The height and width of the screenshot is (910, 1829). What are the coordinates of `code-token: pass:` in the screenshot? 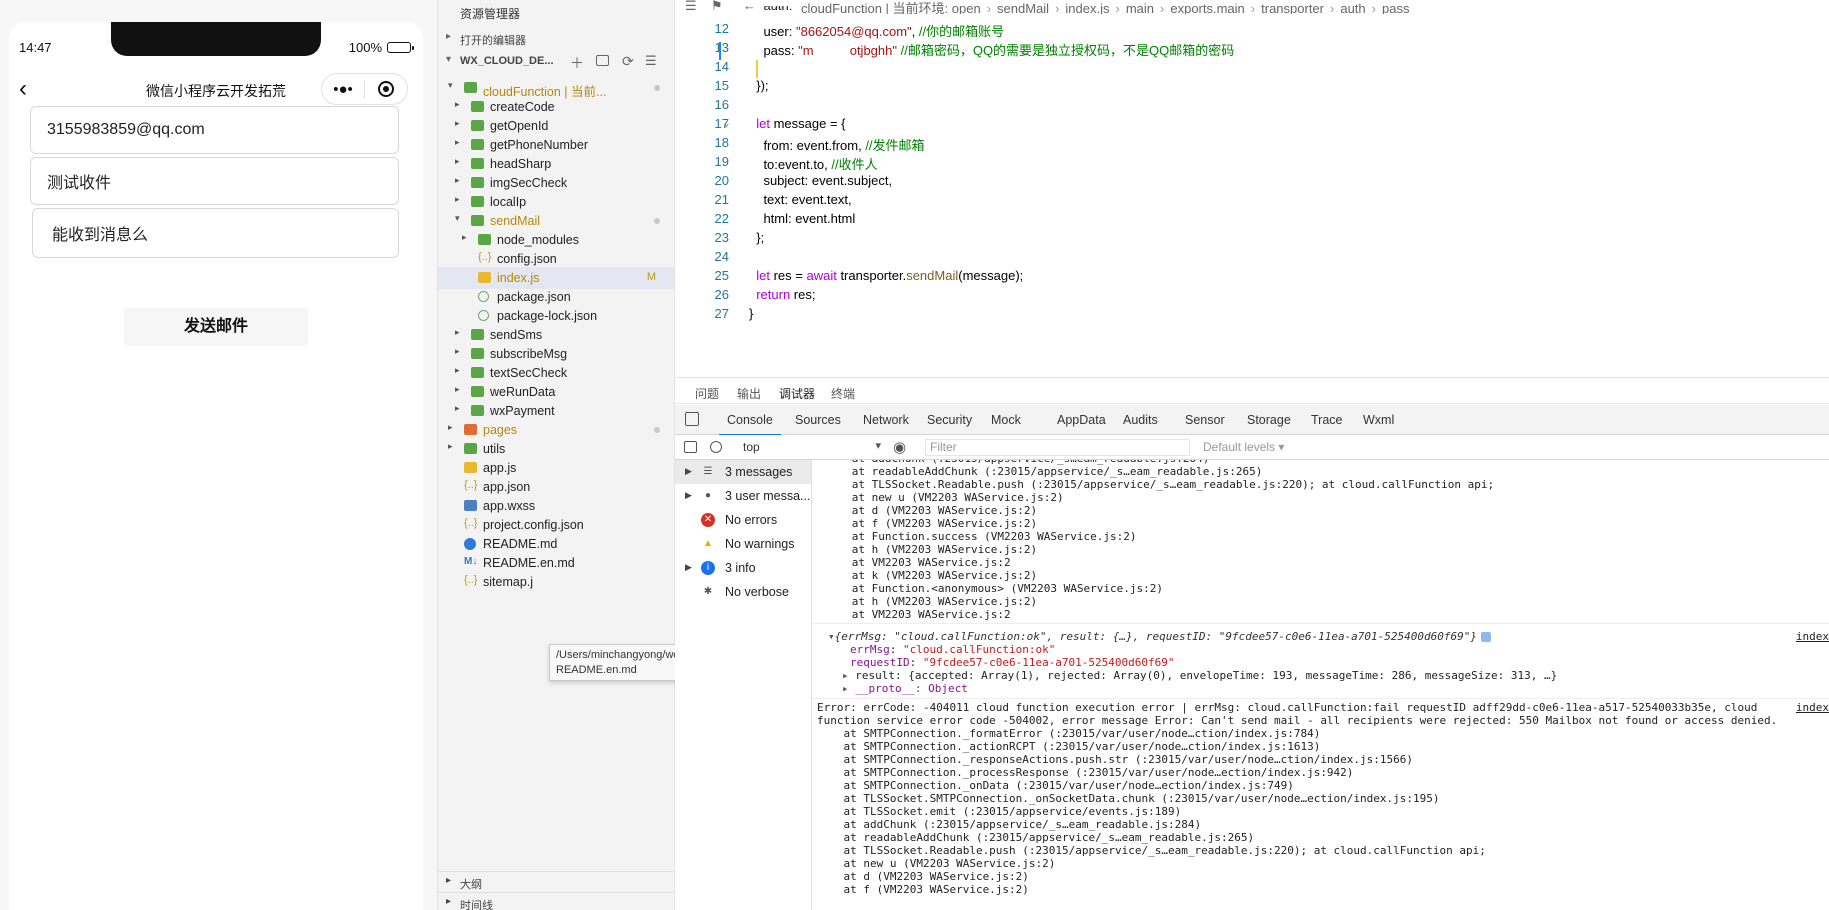 It's located at (774, 50).